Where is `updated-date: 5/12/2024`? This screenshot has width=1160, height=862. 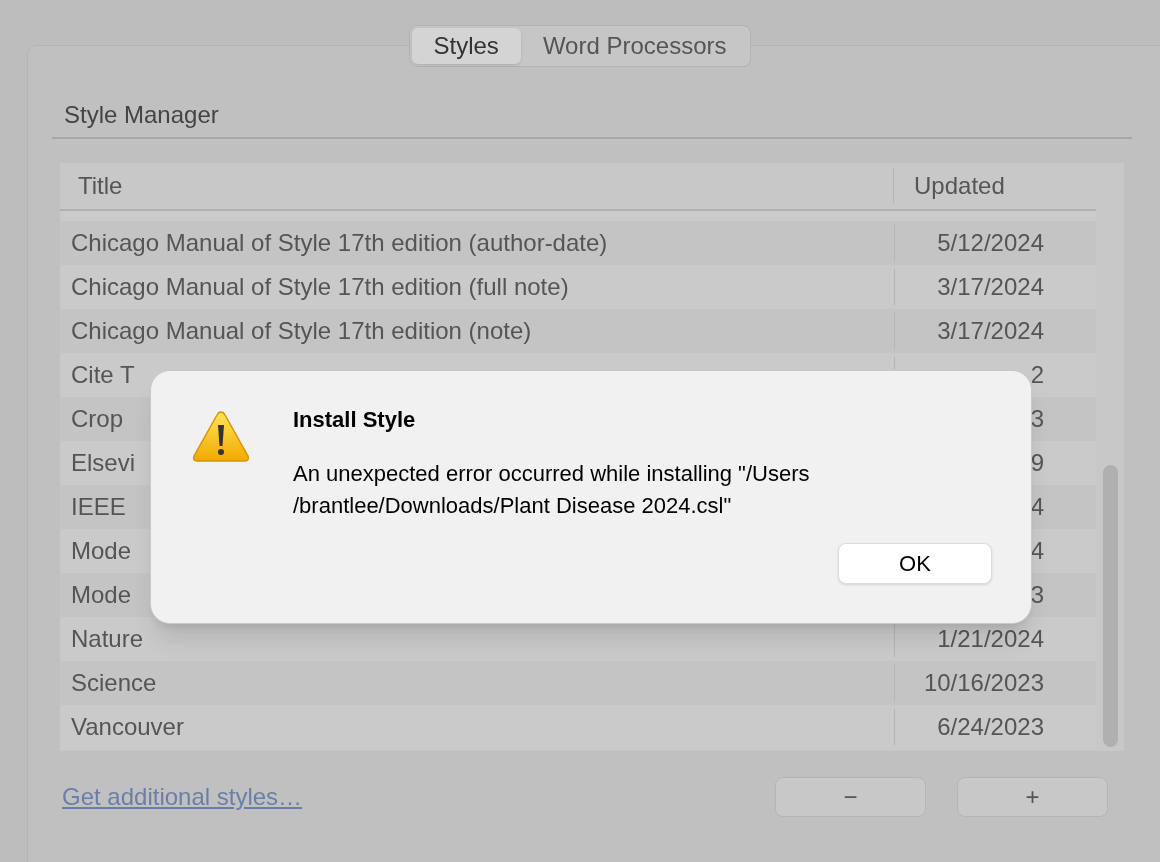 updated-date: 5/12/2024 is located at coordinates (990, 243).